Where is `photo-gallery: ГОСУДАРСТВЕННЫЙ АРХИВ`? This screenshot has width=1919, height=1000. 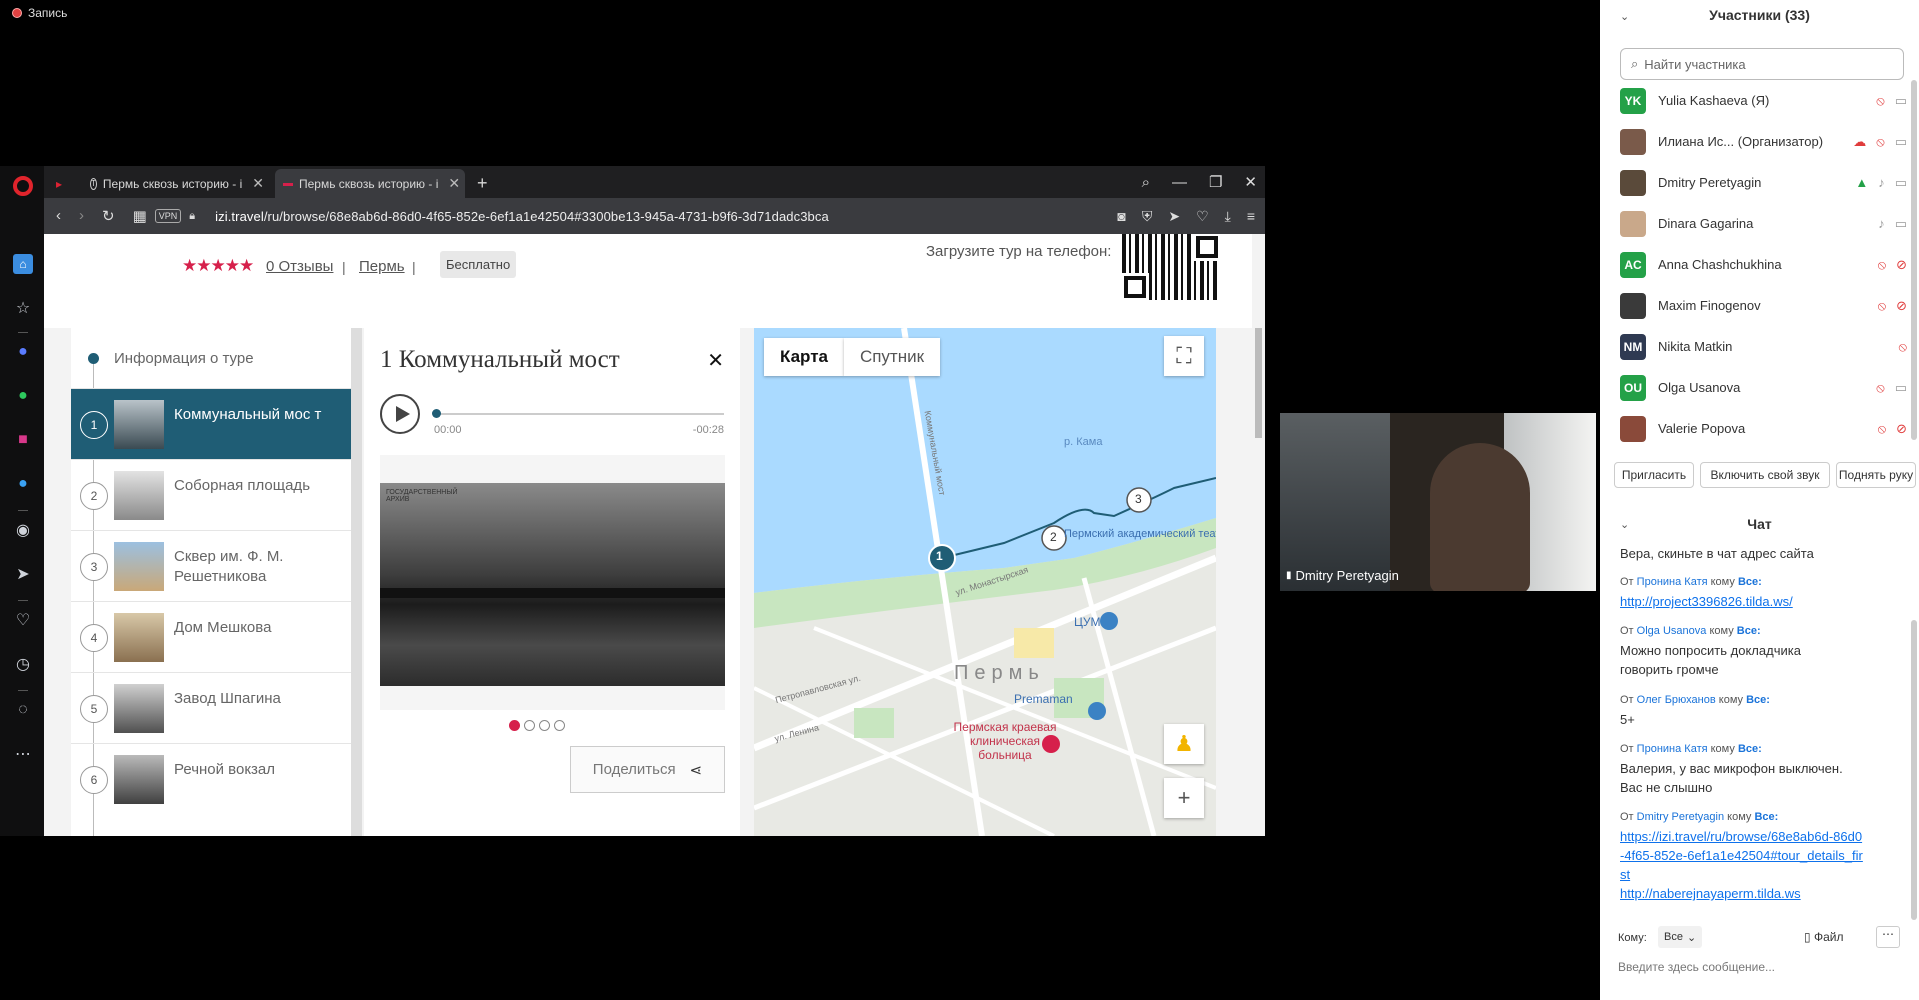 photo-gallery: ГОСУДАРСТВЕННЫЙ АРХИВ is located at coordinates (552, 582).